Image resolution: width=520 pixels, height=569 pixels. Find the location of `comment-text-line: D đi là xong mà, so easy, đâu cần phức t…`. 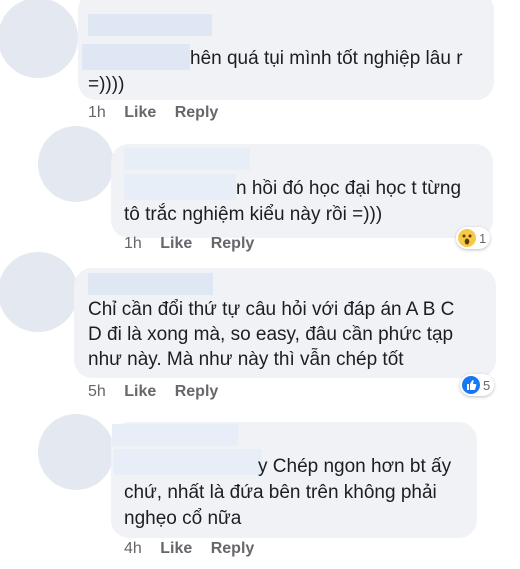

comment-text-line: D đi là xong mà, so easy, đâu cần phức t… is located at coordinates (271, 334).